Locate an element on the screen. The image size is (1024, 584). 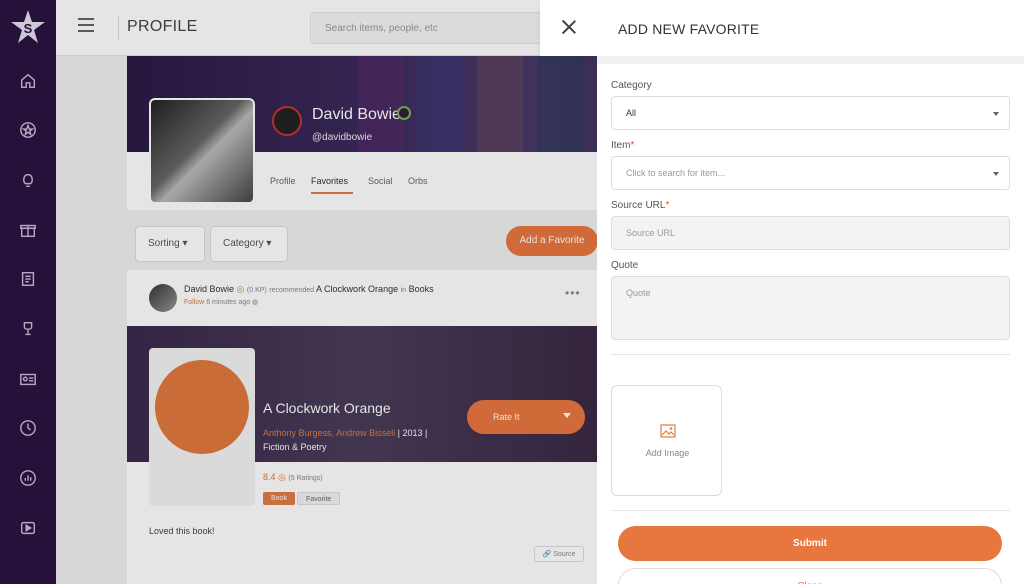
source-url-input: Source URL is located at coordinates (810, 233).